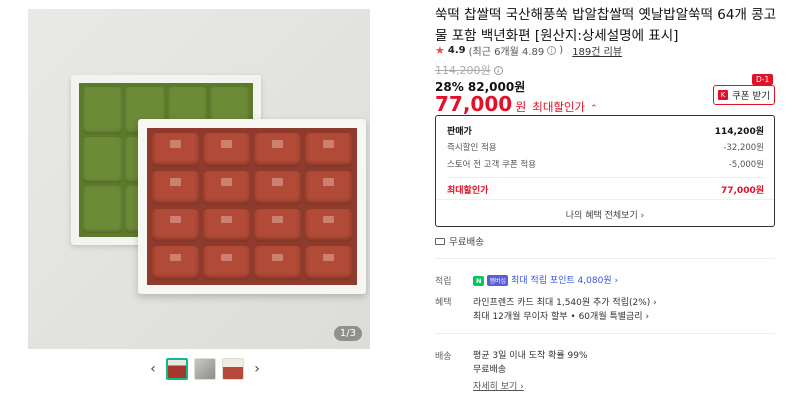  Describe the element at coordinates (443, 357) in the screenshot. I see `delivery-label: 배송` at that location.